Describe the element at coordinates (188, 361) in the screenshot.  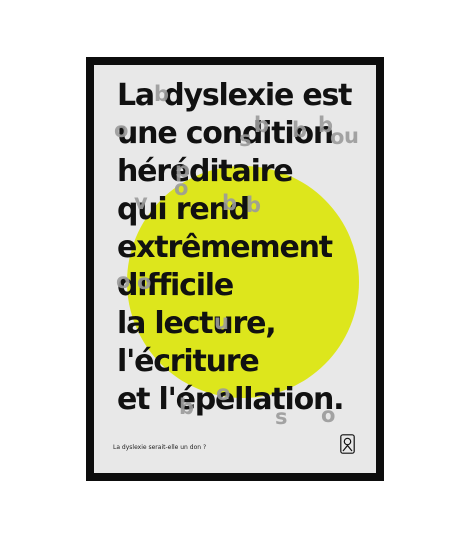
I see `poster-line-8: l'écriture` at that location.